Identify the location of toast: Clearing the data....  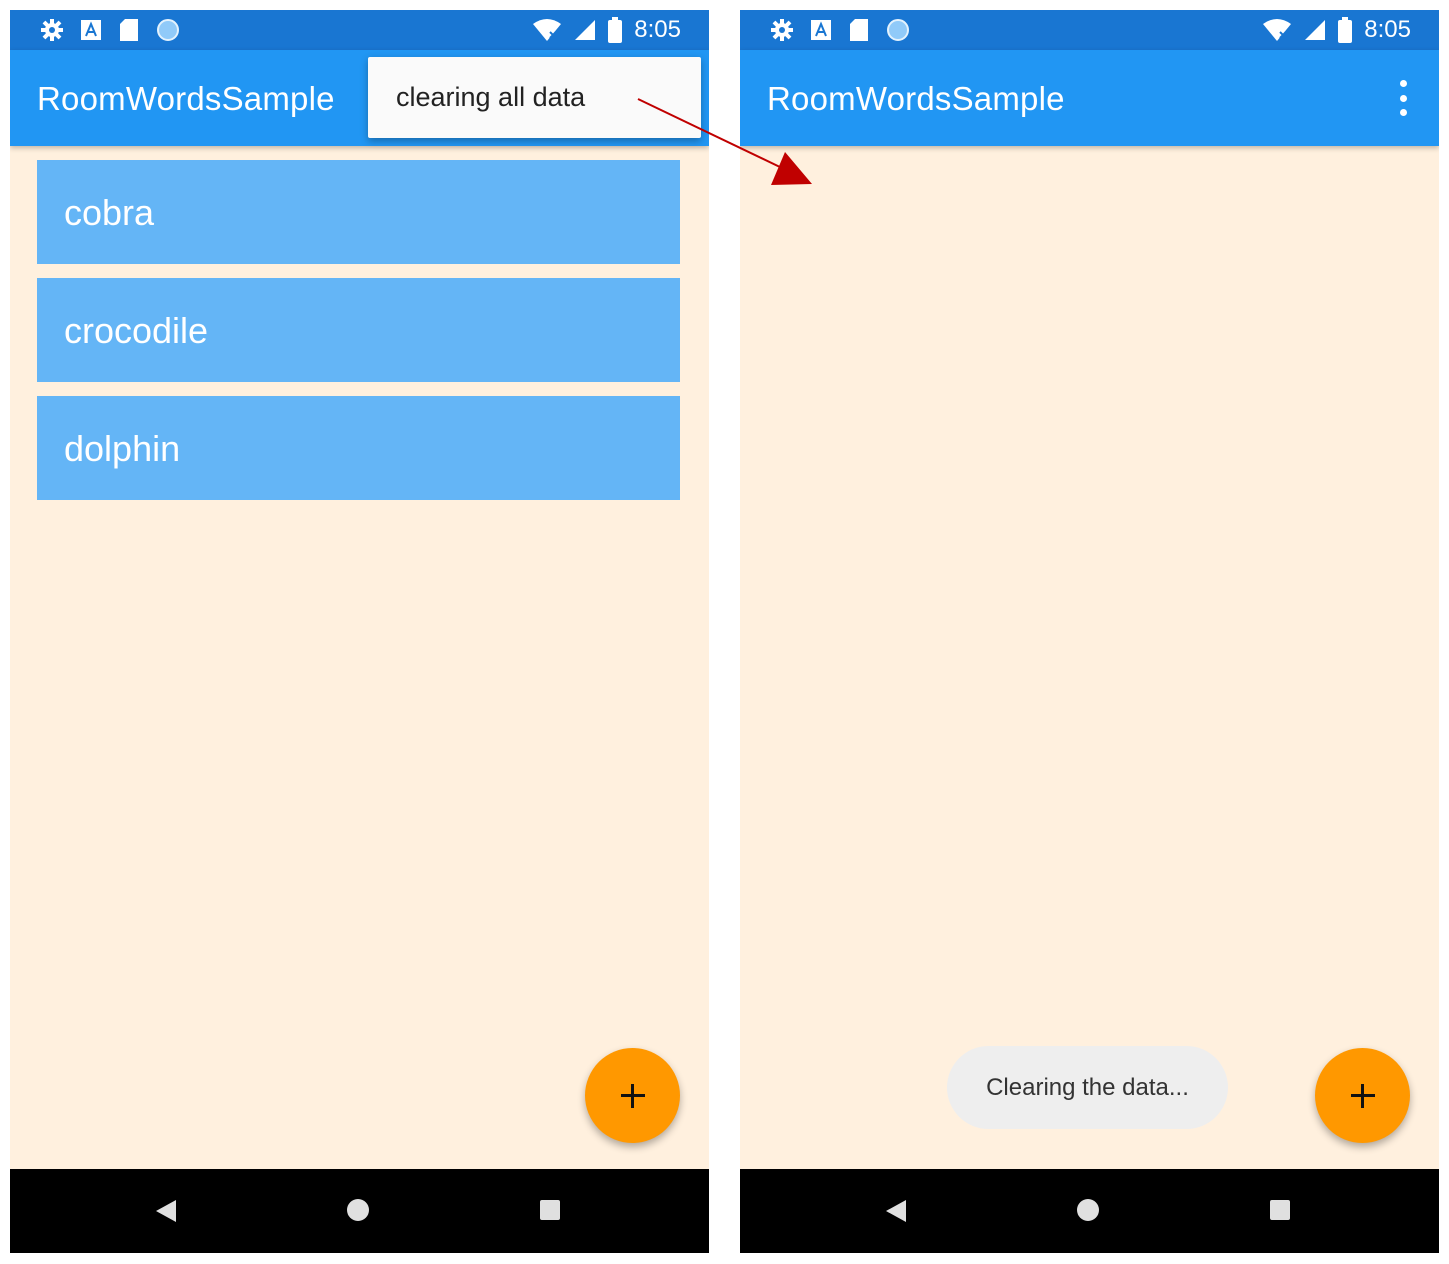
(1087, 1087).